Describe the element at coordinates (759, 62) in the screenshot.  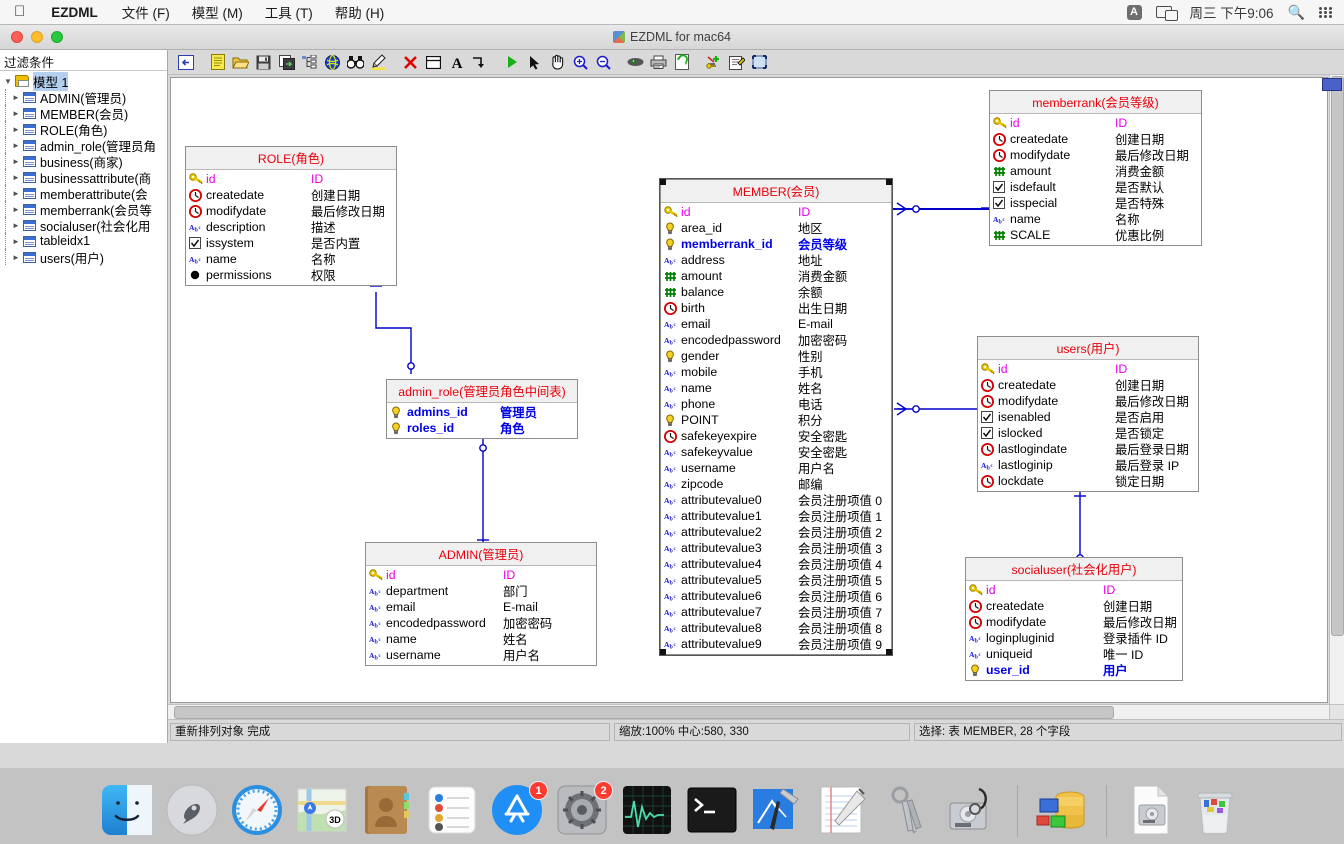
I see `fit-to-window-icon` at that location.